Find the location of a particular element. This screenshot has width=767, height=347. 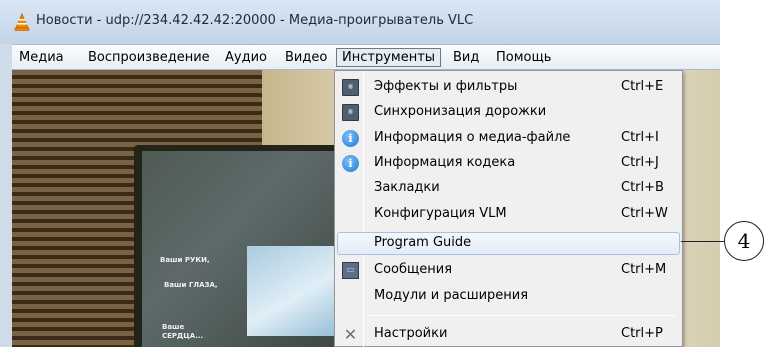

menu-item-label: Синхронизация дорожки is located at coordinates (460, 111).